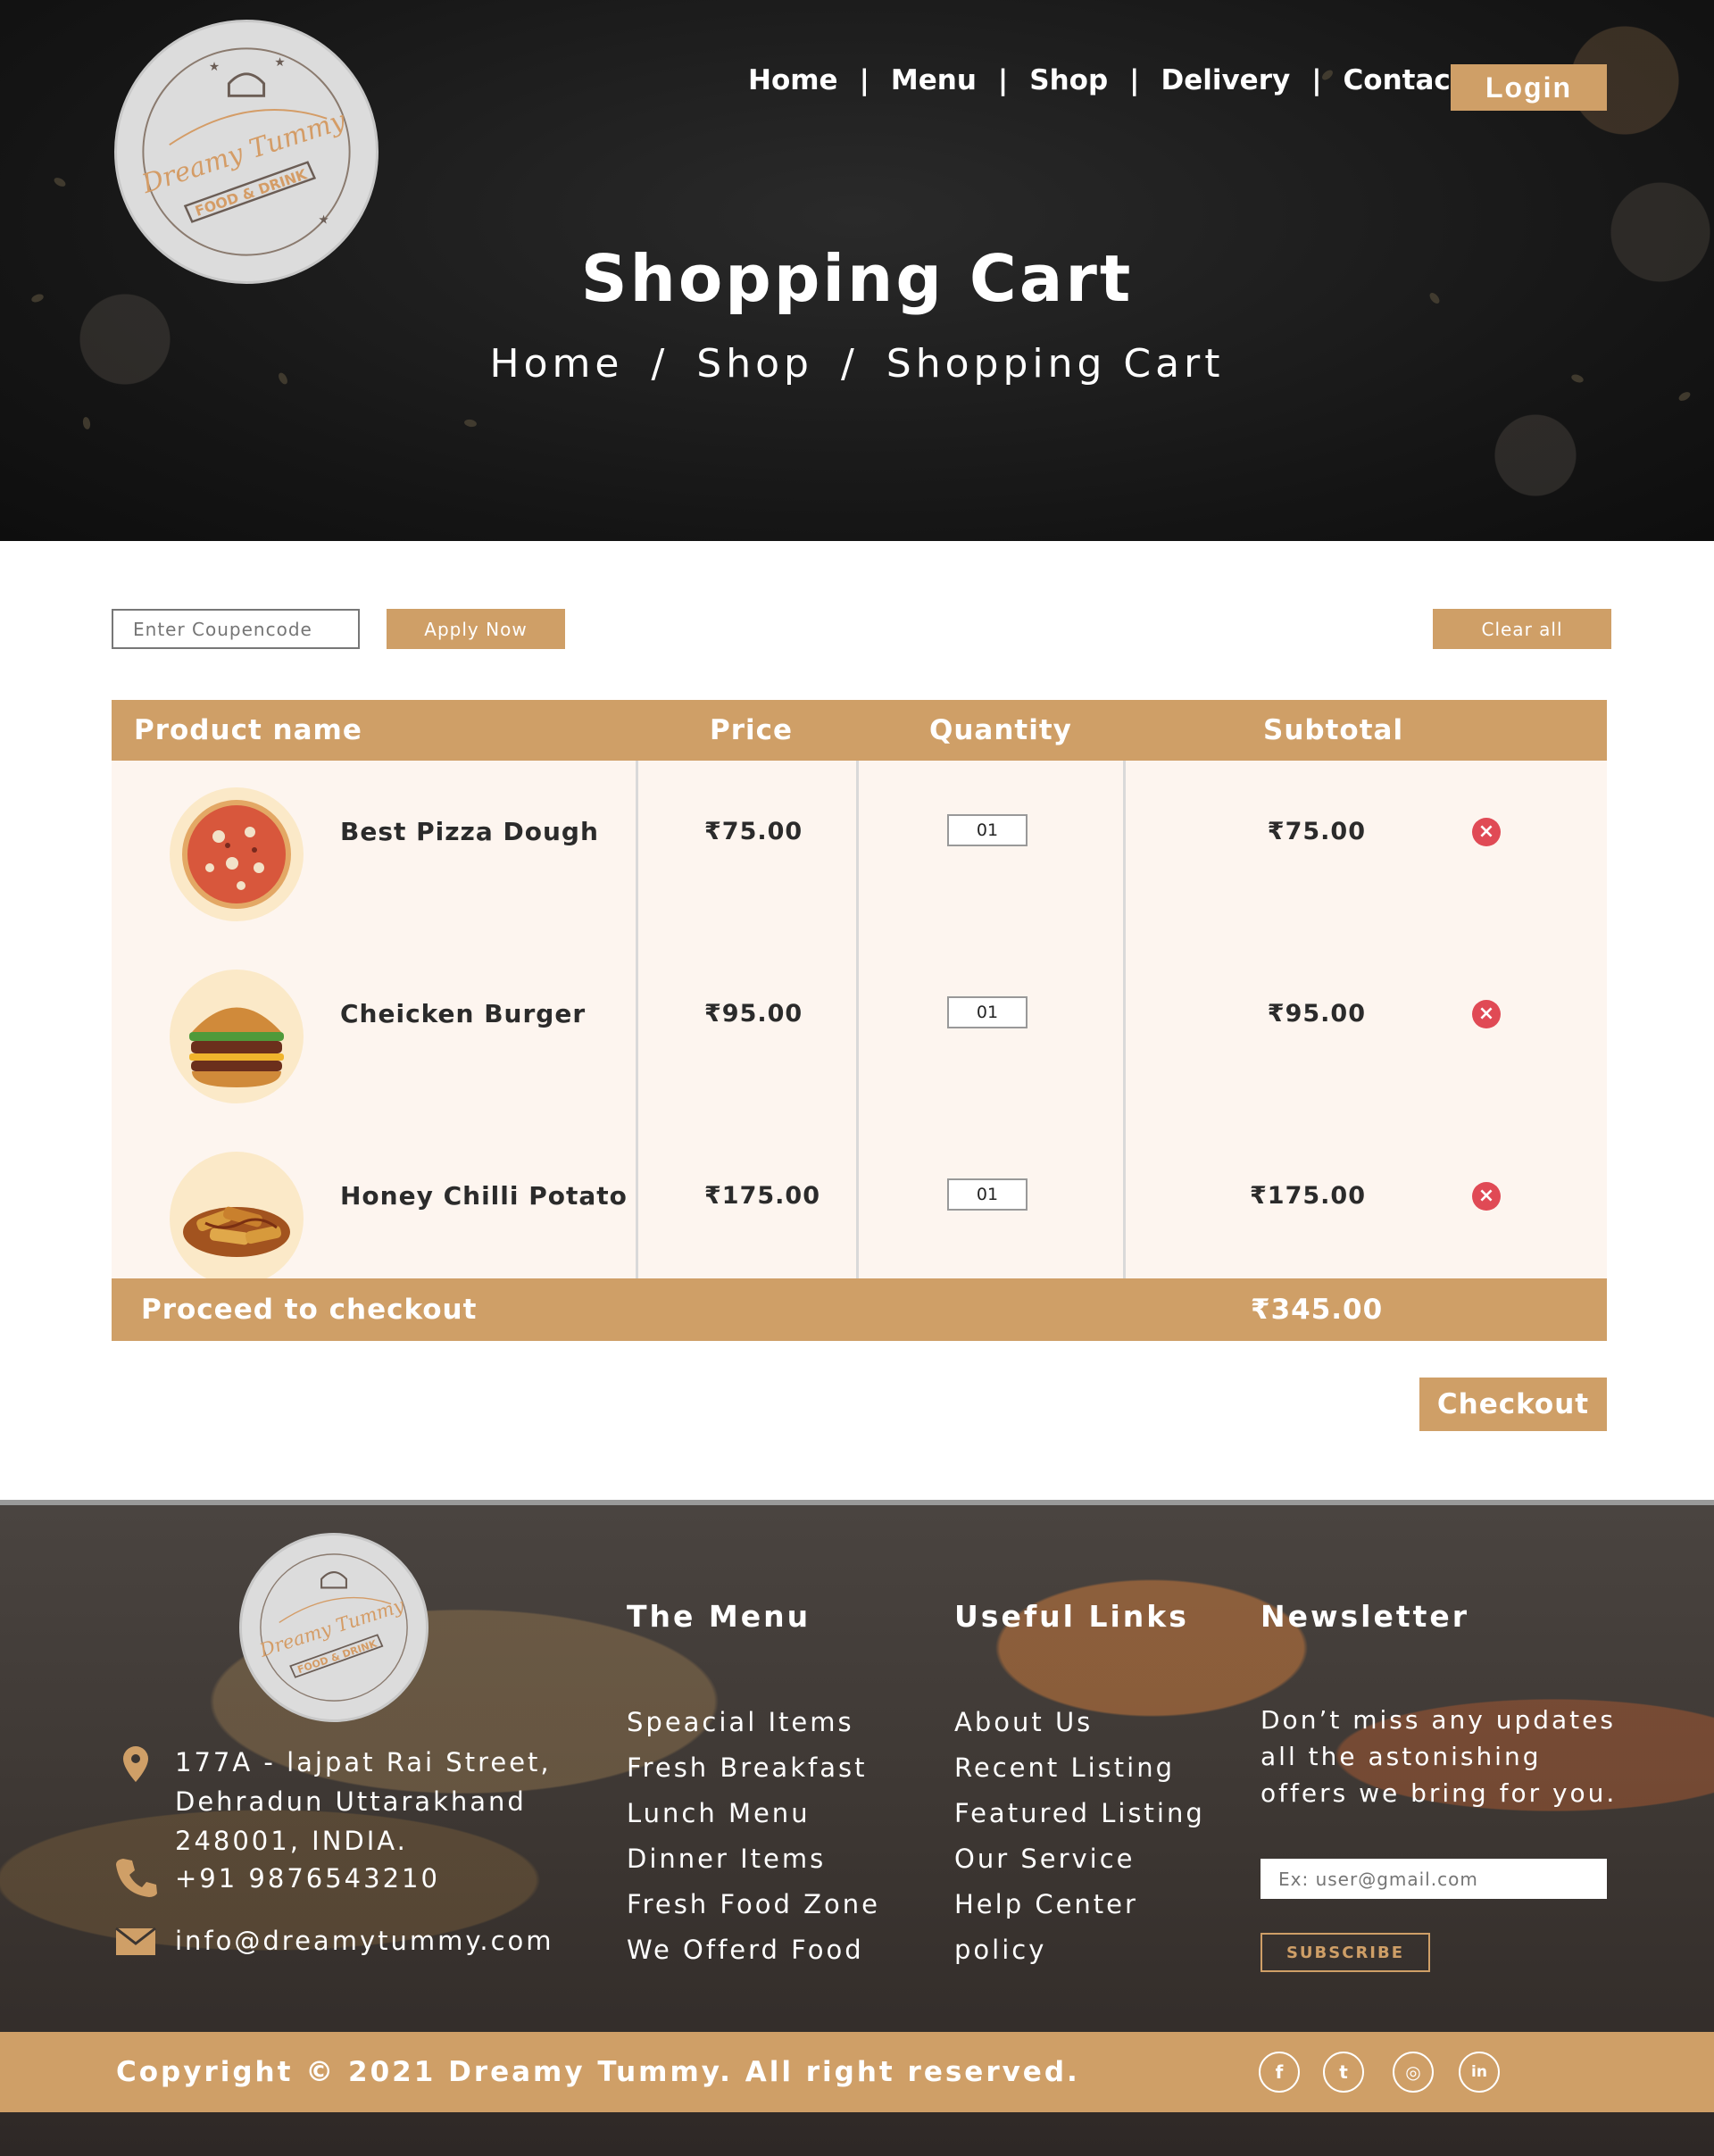  What do you see at coordinates (857, 278) in the screenshot?
I see `page-title: Shopping Cart` at bounding box center [857, 278].